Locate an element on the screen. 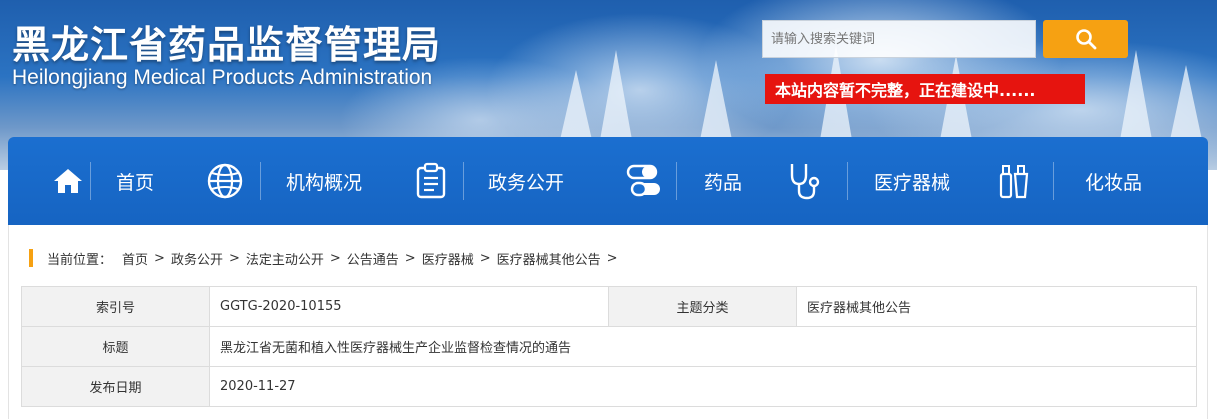 This screenshot has height=419, width=1217. breadcrumb-item-notices: 公告通告 is located at coordinates (373, 258).